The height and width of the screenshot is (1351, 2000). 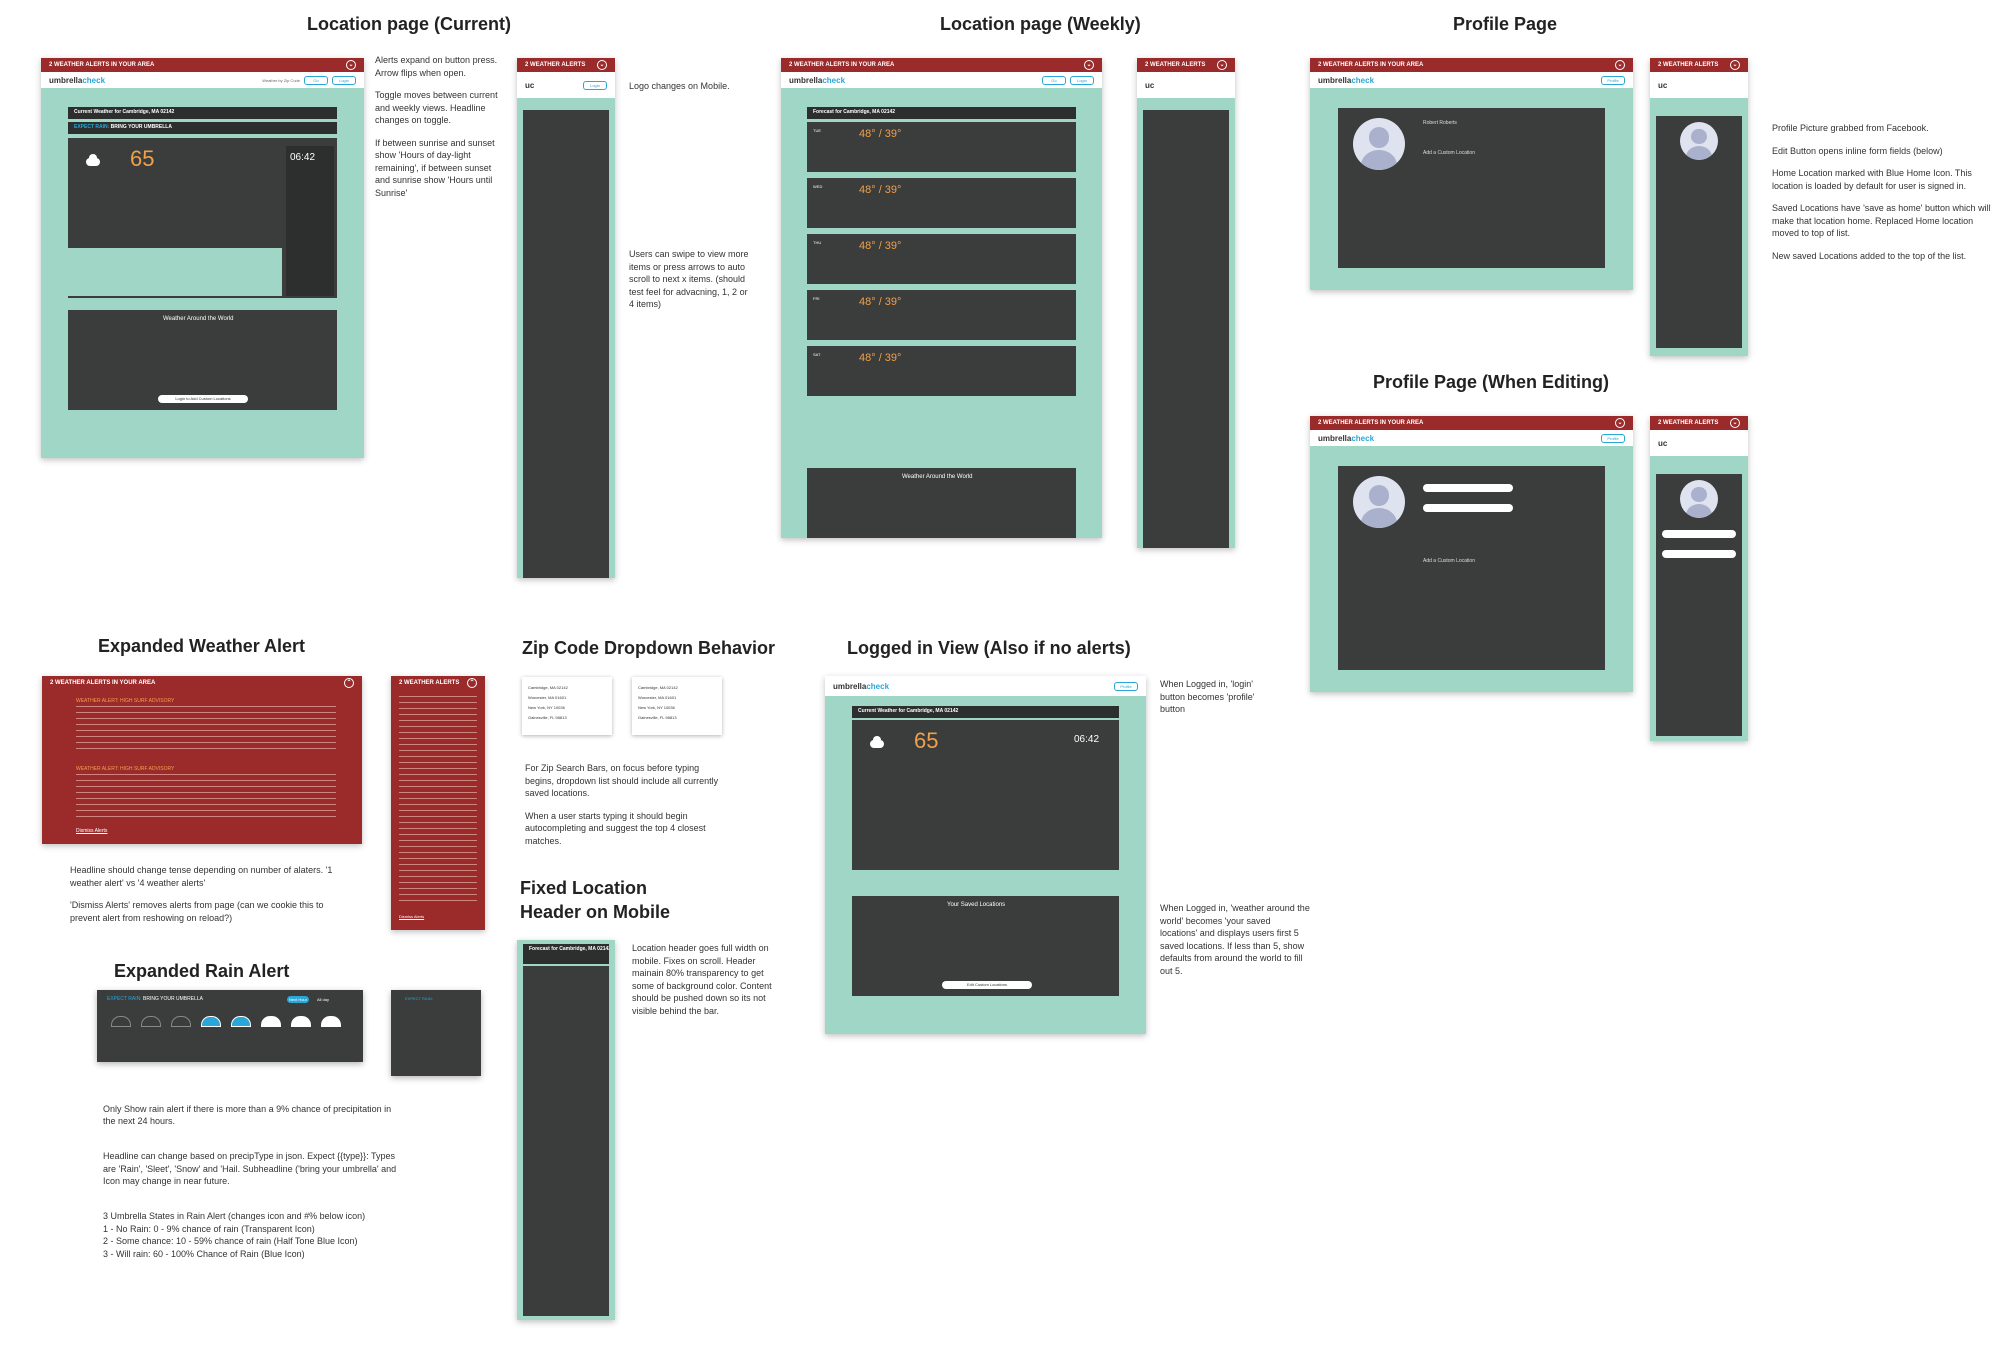 I want to click on mobile-content, so click(x=566, y=344).